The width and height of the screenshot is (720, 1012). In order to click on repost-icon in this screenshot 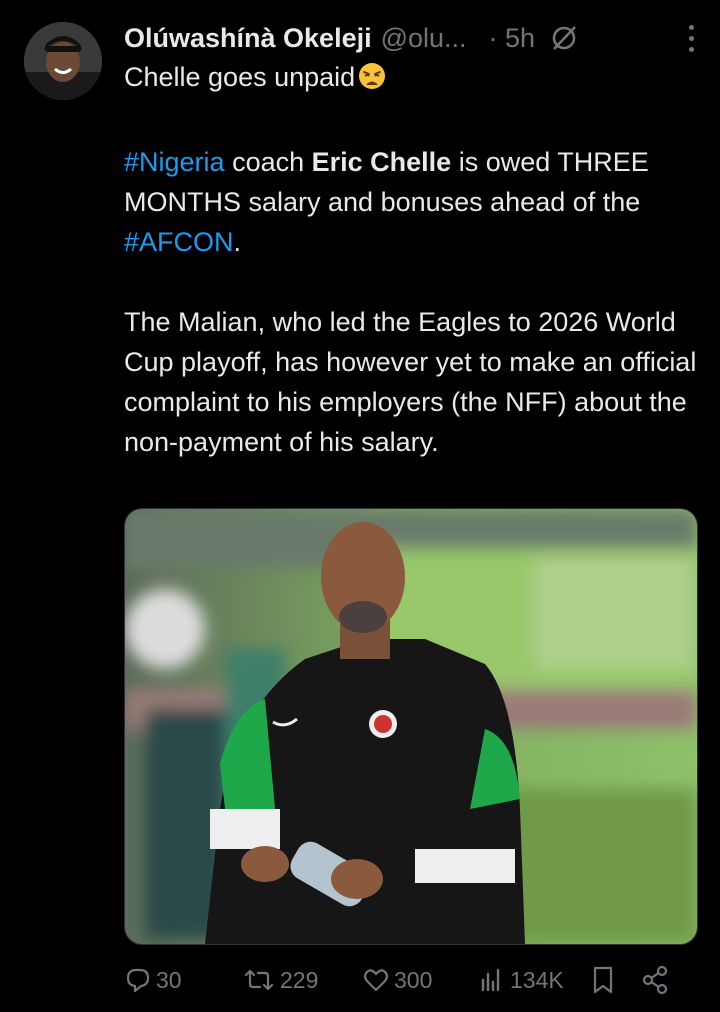, I will do `click(259, 980)`.